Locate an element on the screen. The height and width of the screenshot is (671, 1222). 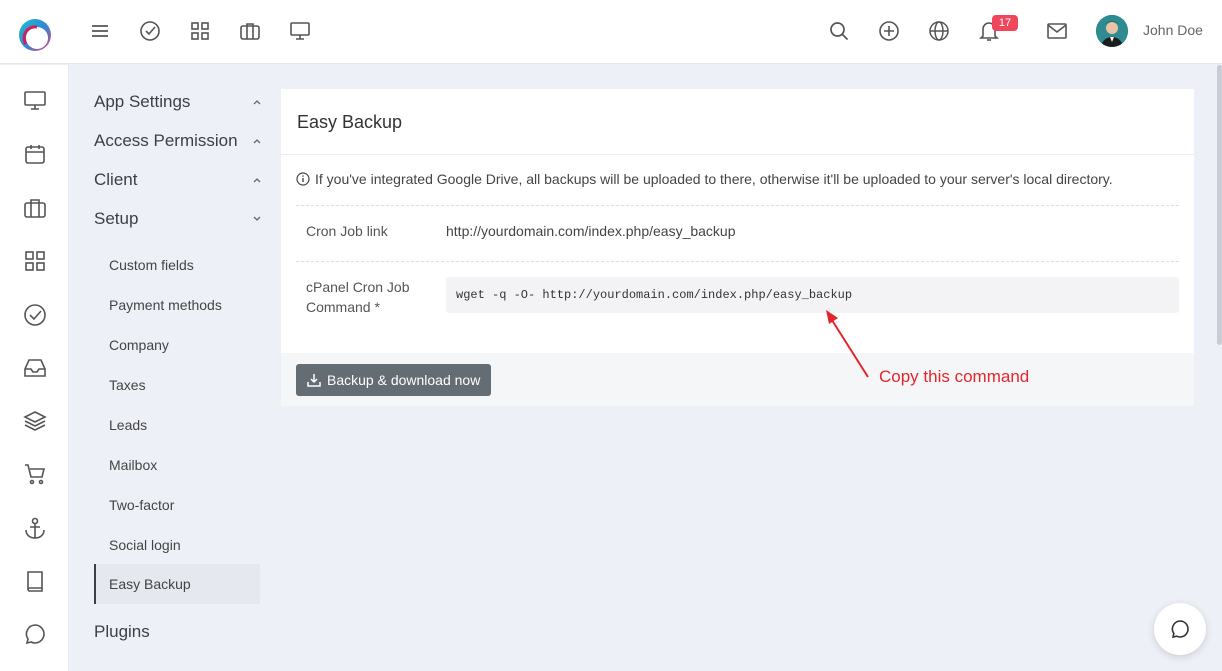
cpanel-command-label: cPanel Cron Job Command * is located at coordinates (358, 297).